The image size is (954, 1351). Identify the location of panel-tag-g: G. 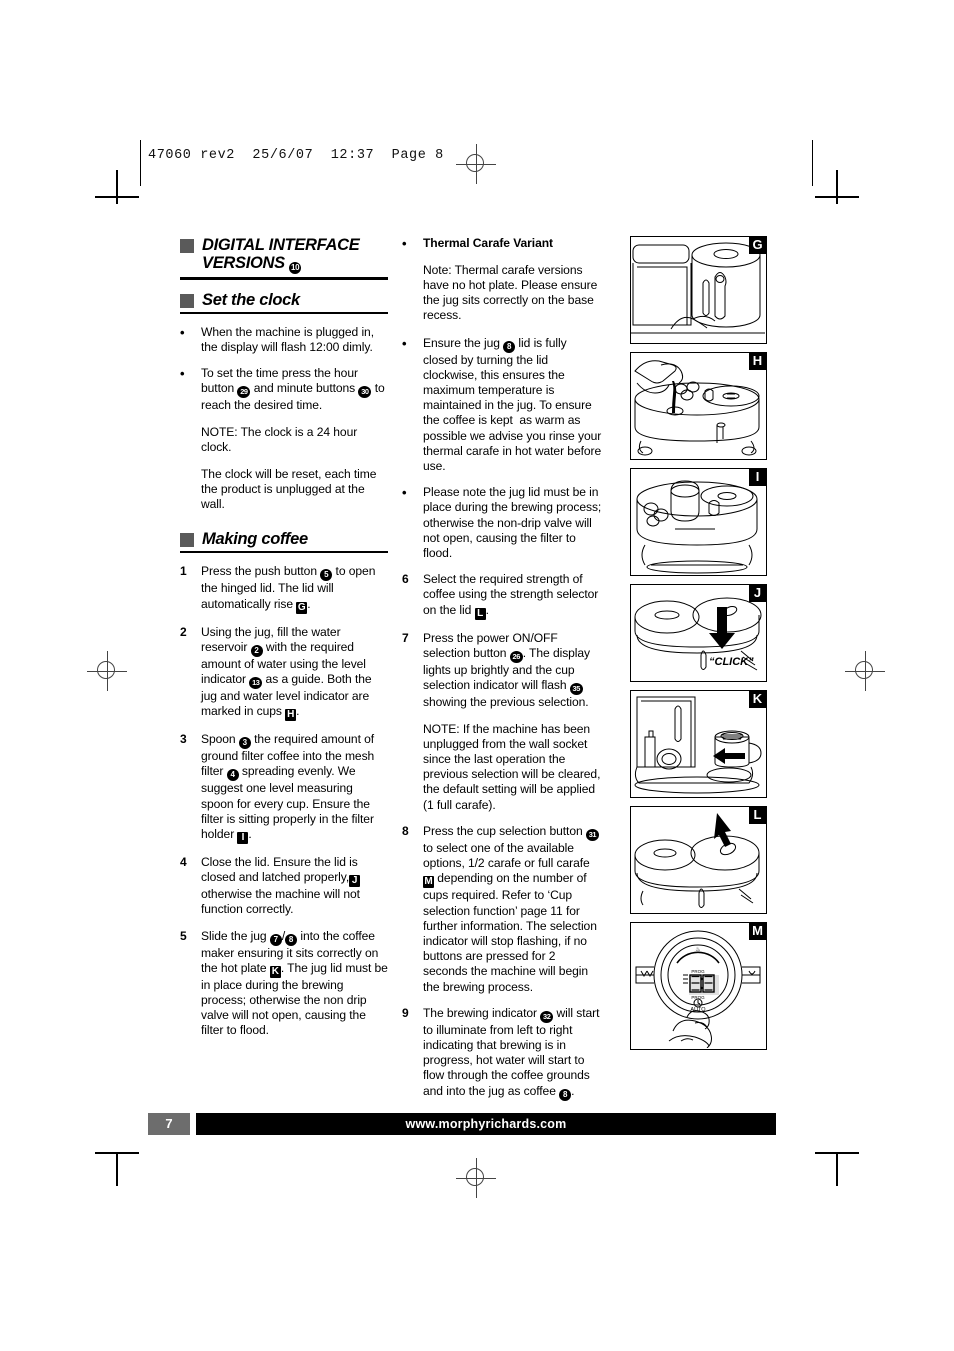
(757, 245).